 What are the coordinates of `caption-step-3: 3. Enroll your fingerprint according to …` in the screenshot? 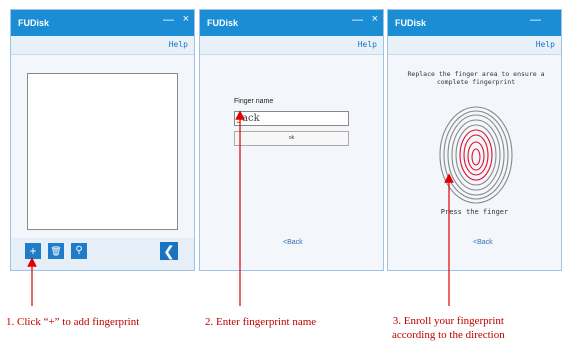 It's located at (448, 328).